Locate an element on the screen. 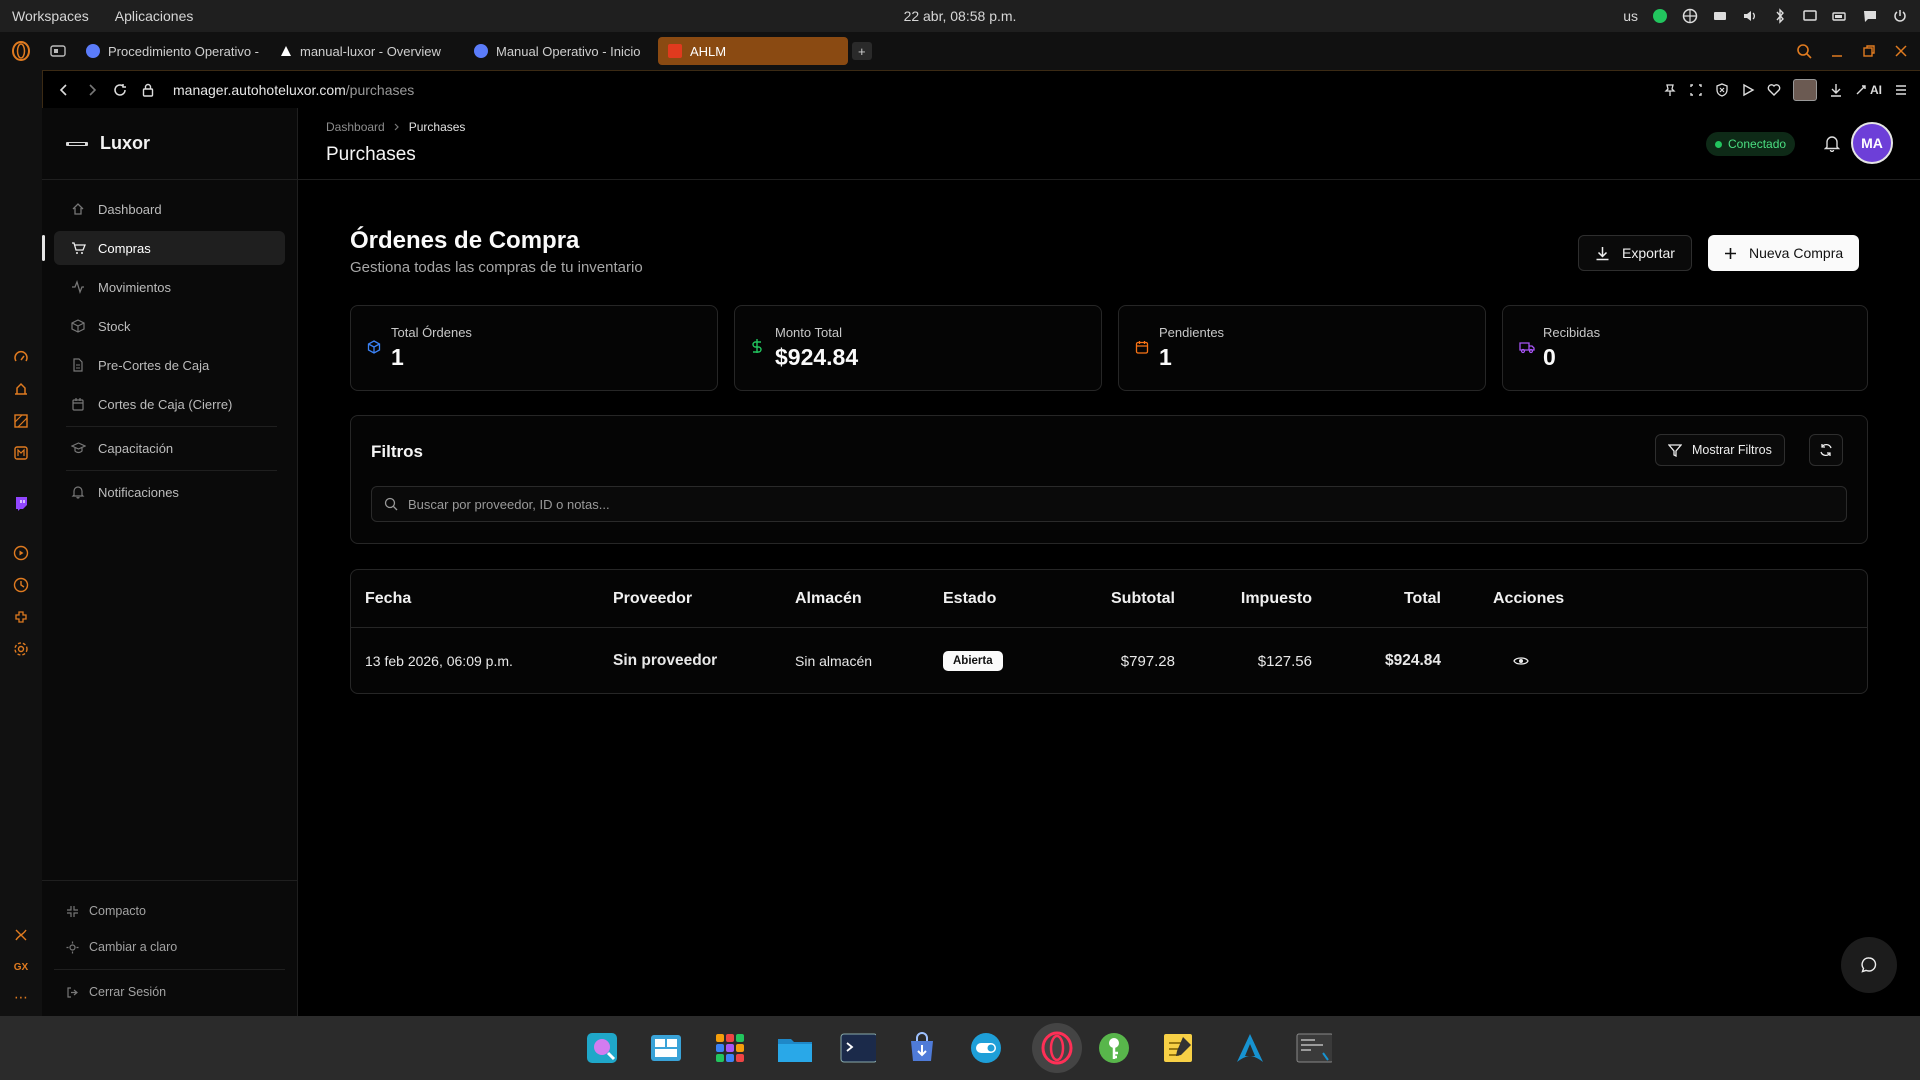 This screenshot has height=1080, width=1920. eye-icon is located at coordinates (1521, 661).